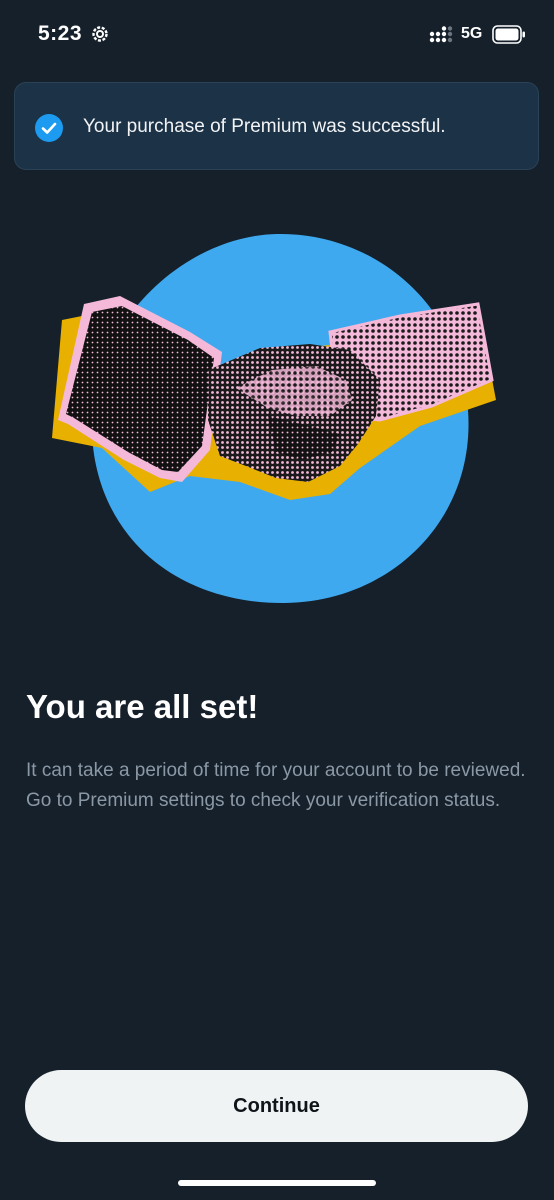 The image size is (554, 1200). What do you see at coordinates (264, 126) in the screenshot?
I see `toast-message: Your purchase of Premium was successful.` at bounding box center [264, 126].